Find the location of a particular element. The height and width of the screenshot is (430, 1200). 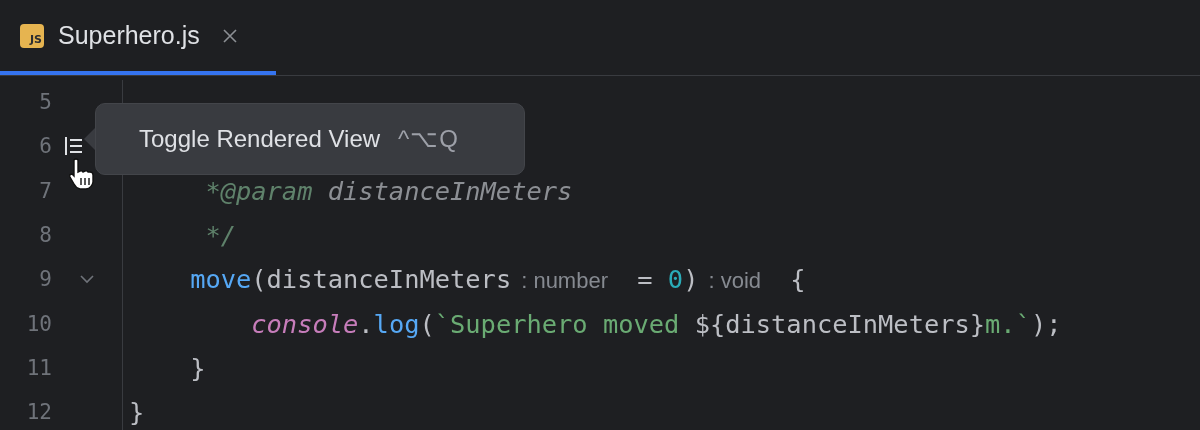

code-token: `Superhero moved is located at coordinates (557, 323).